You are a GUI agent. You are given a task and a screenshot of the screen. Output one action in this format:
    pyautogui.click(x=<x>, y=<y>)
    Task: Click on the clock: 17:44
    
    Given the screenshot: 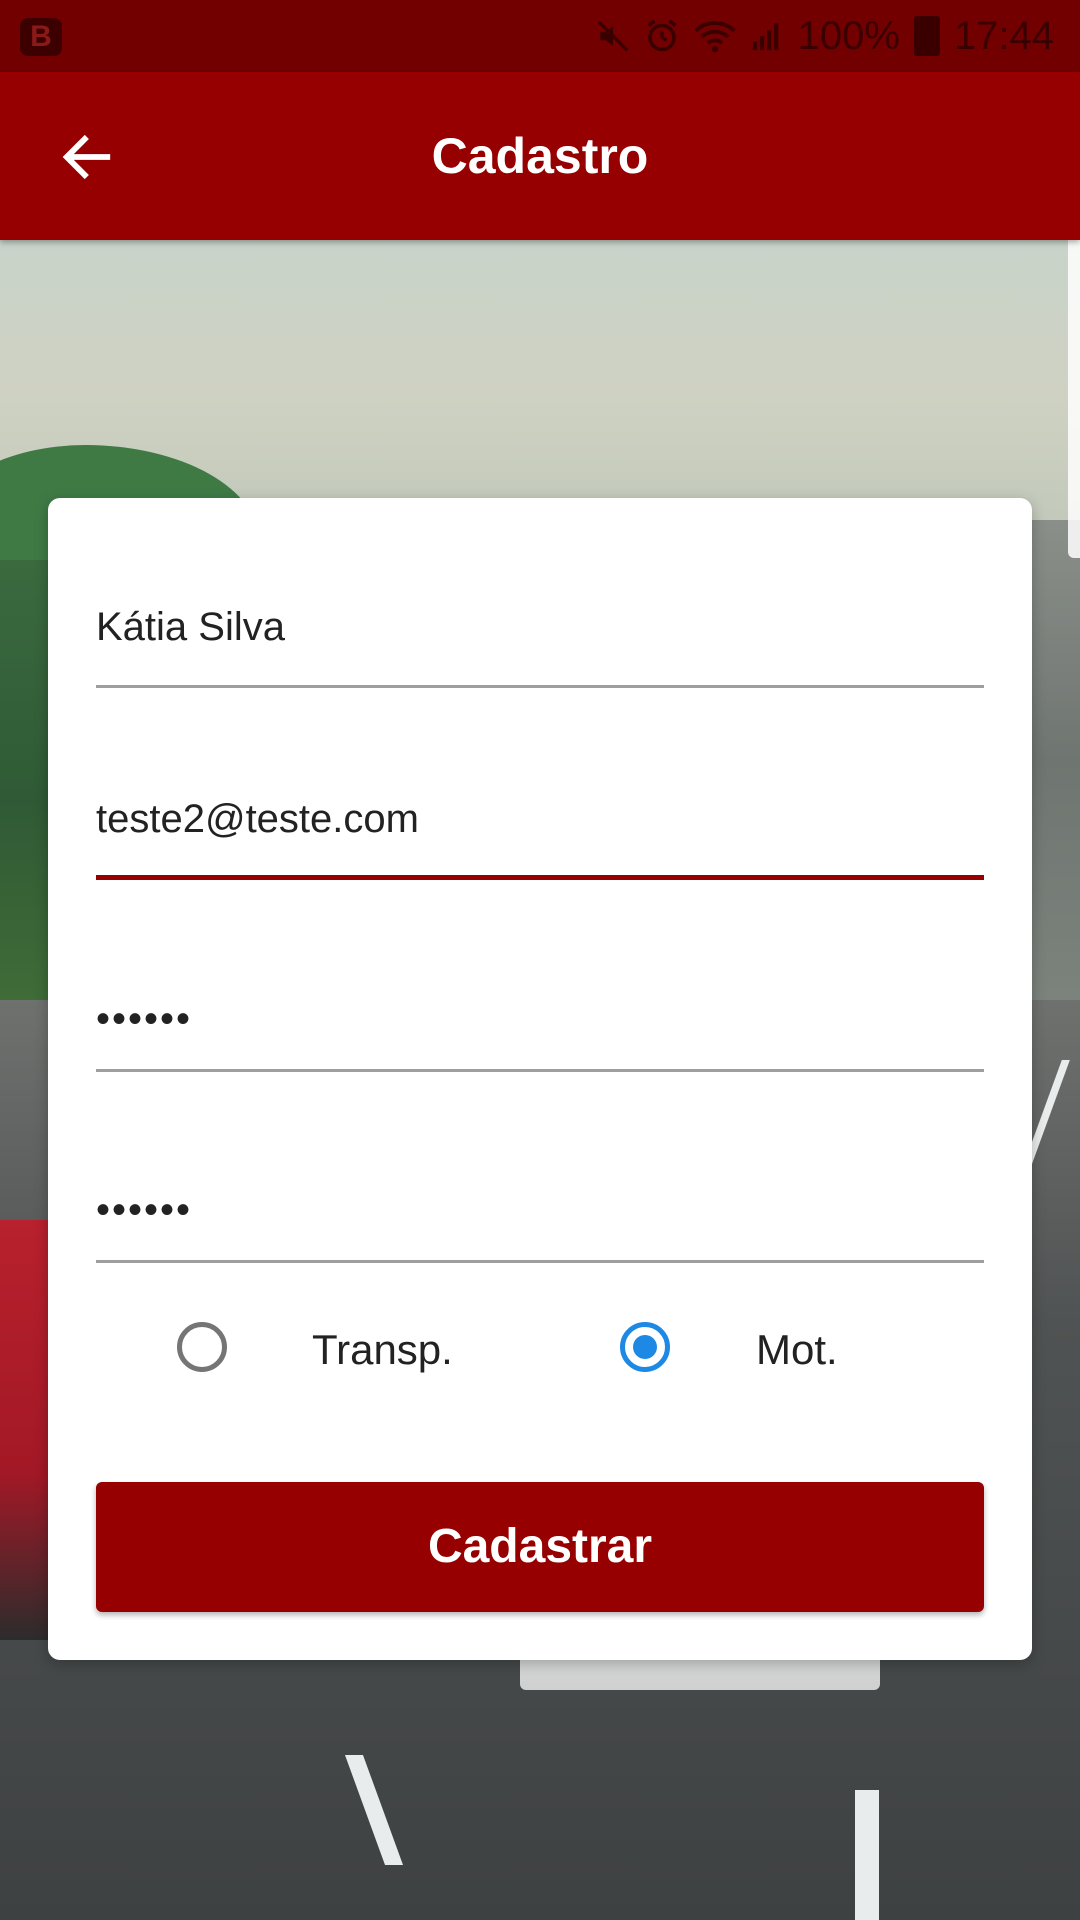 What is the action you would take?
    pyautogui.click(x=1003, y=35)
    